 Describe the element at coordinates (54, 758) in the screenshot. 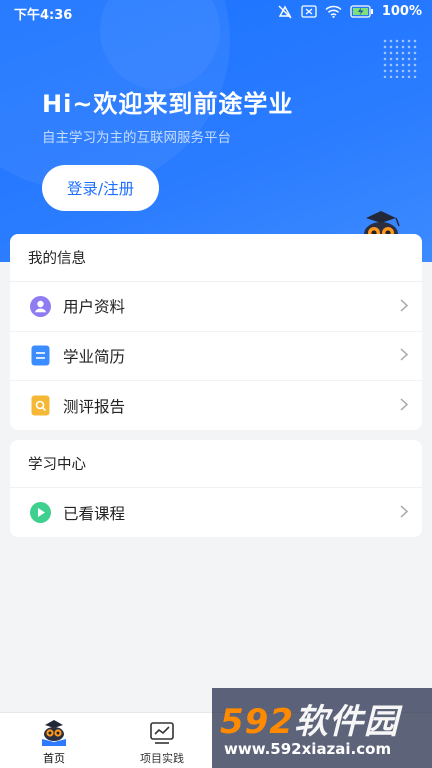

I see `tab-label: 首页` at that location.